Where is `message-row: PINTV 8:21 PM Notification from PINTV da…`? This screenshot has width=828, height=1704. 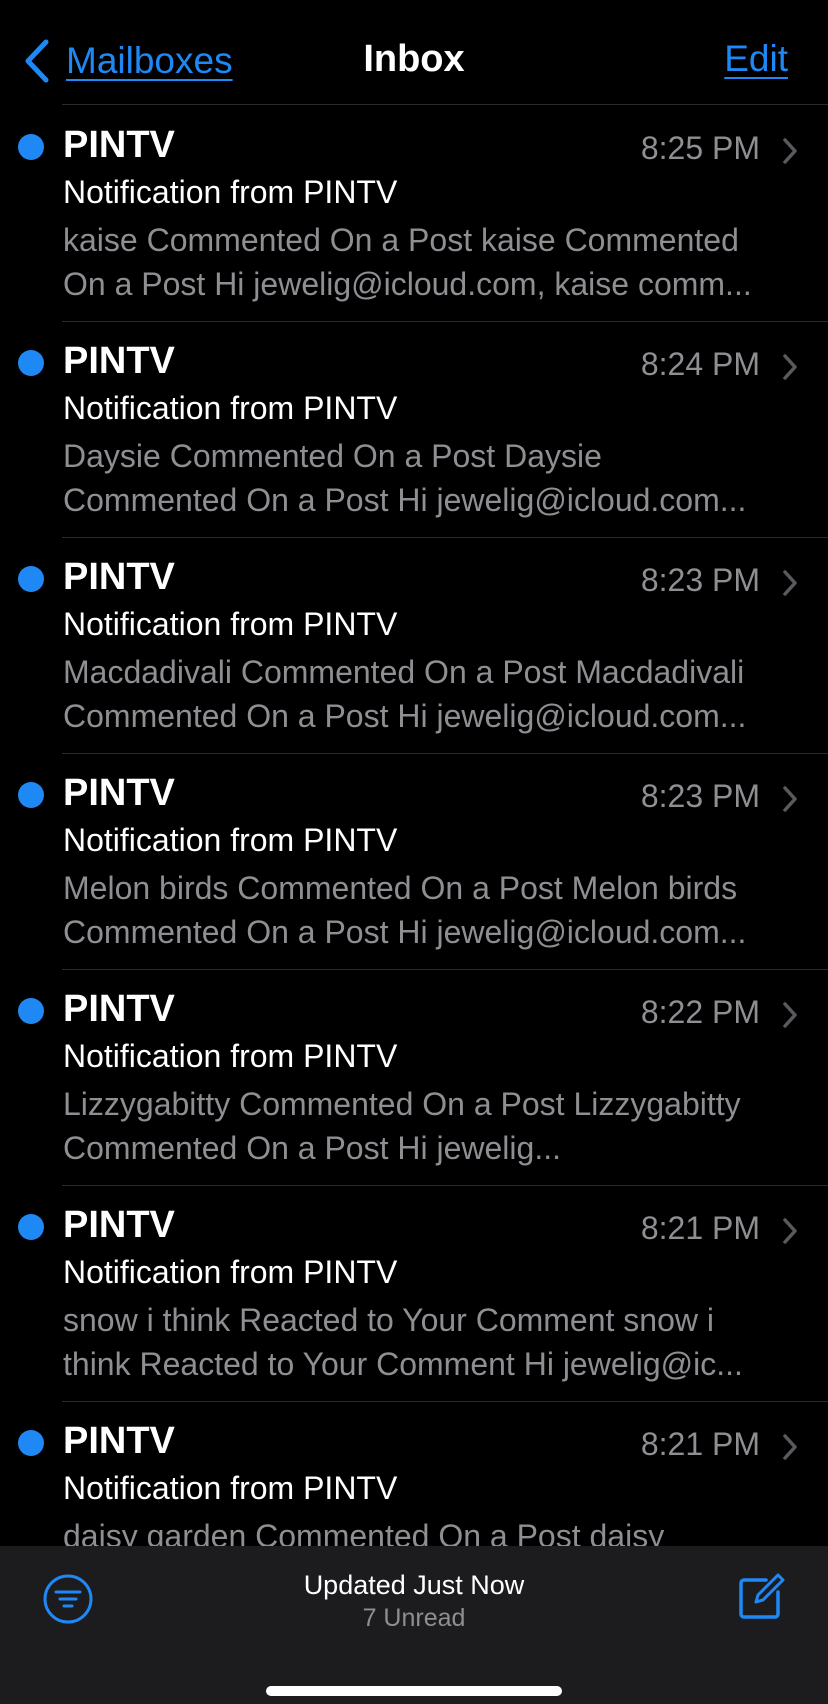
message-row: PINTV 8:21 PM Notification from PINTV da… is located at coordinates (414, 1474).